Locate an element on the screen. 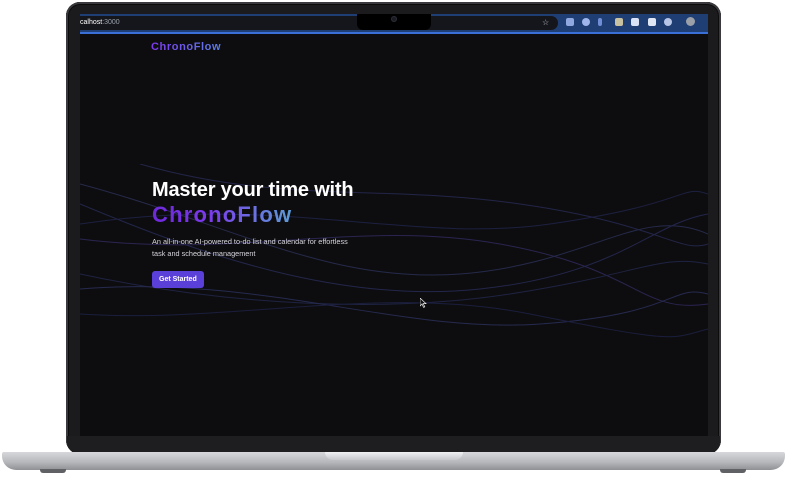 This screenshot has height=477, width=787. hero-brand: ChronoFlow is located at coordinates (222, 214).